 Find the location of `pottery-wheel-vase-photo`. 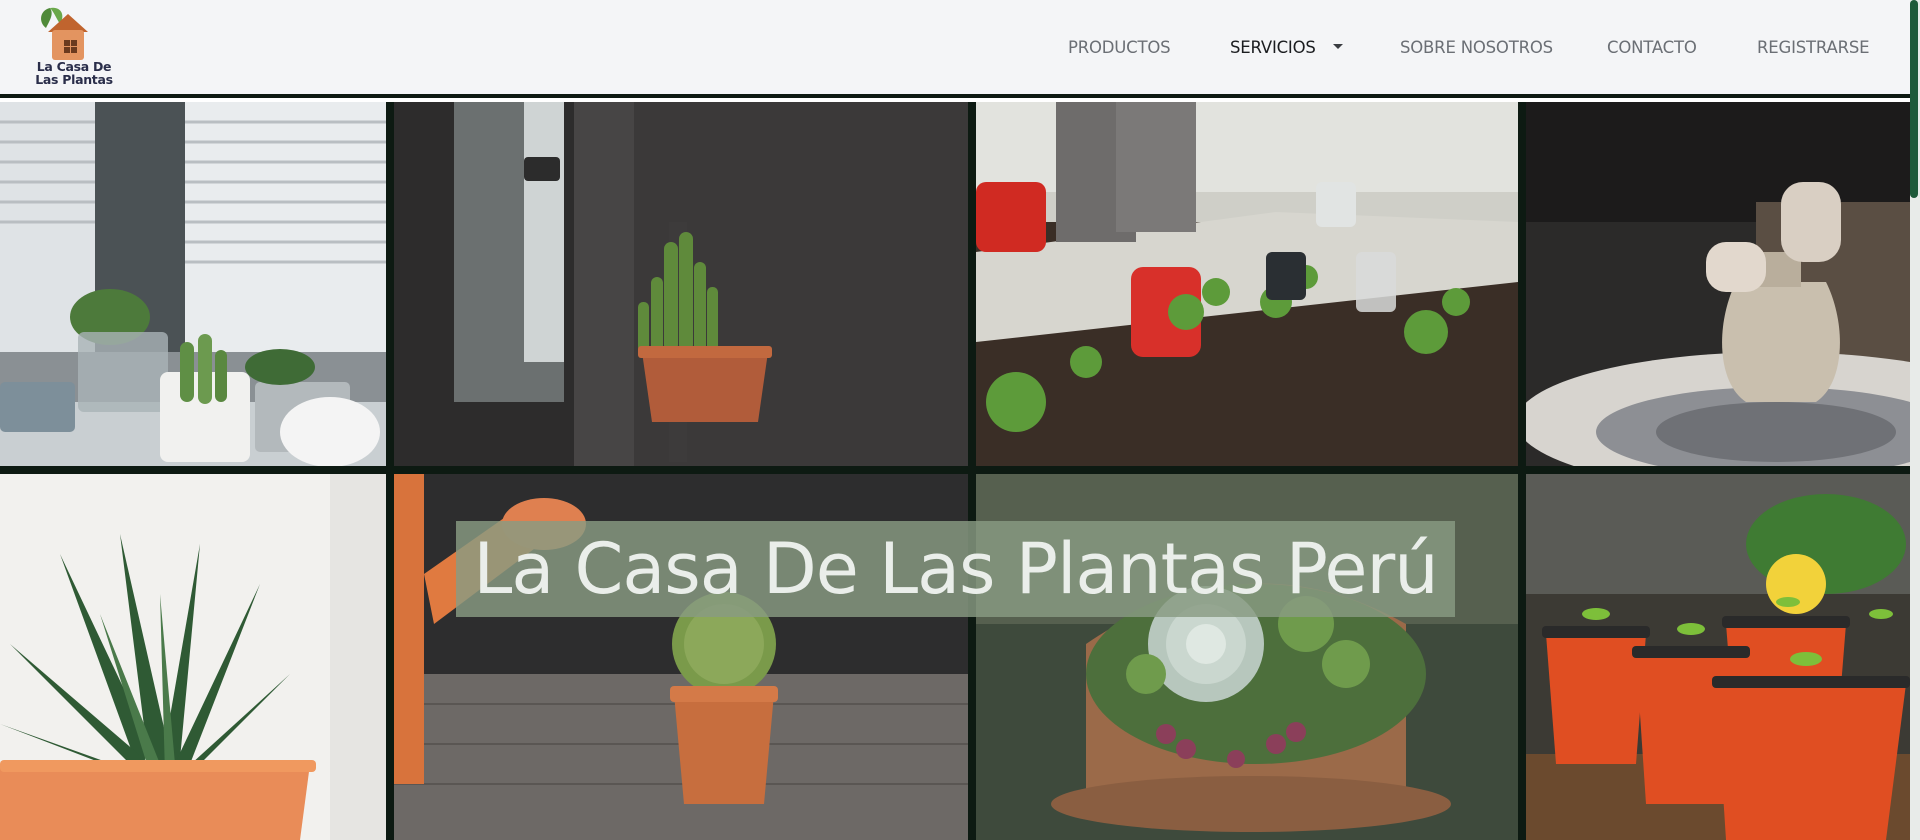

pottery-wheel-vase-photo is located at coordinates (1718, 284).